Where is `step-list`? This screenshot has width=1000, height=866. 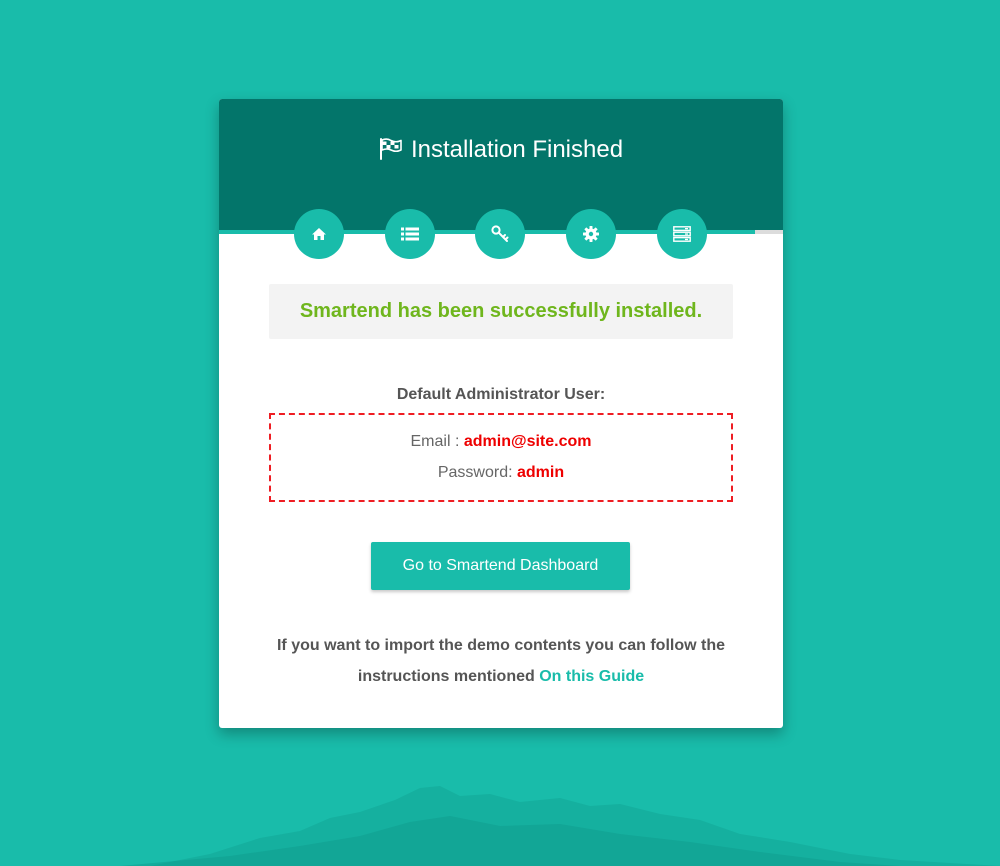
step-list is located at coordinates (410, 234).